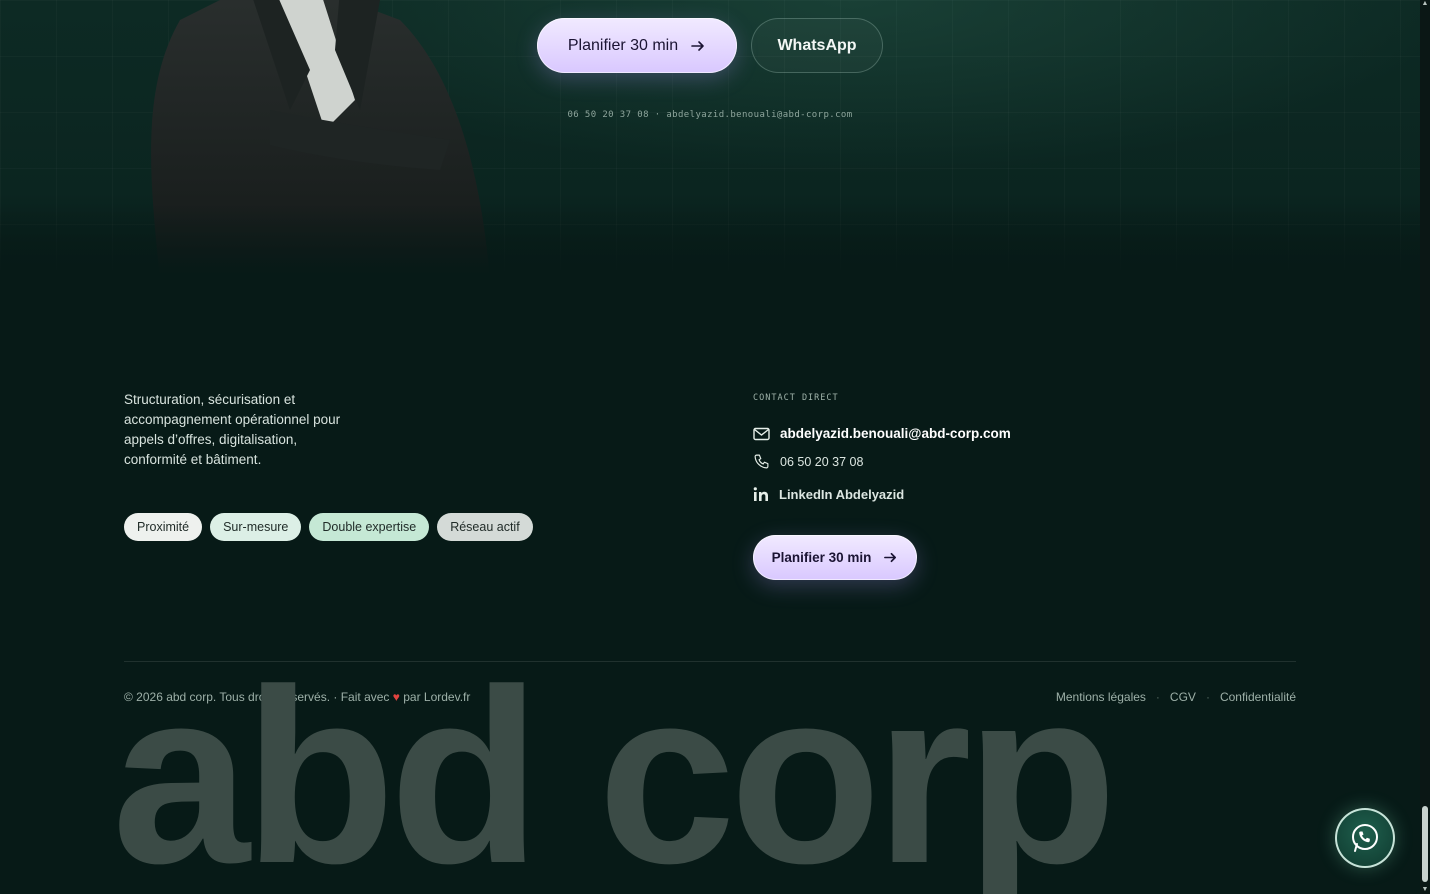 Image resolution: width=1430 pixels, height=894 pixels. Describe the element at coordinates (761, 461) in the screenshot. I see `phone-icon` at that location.